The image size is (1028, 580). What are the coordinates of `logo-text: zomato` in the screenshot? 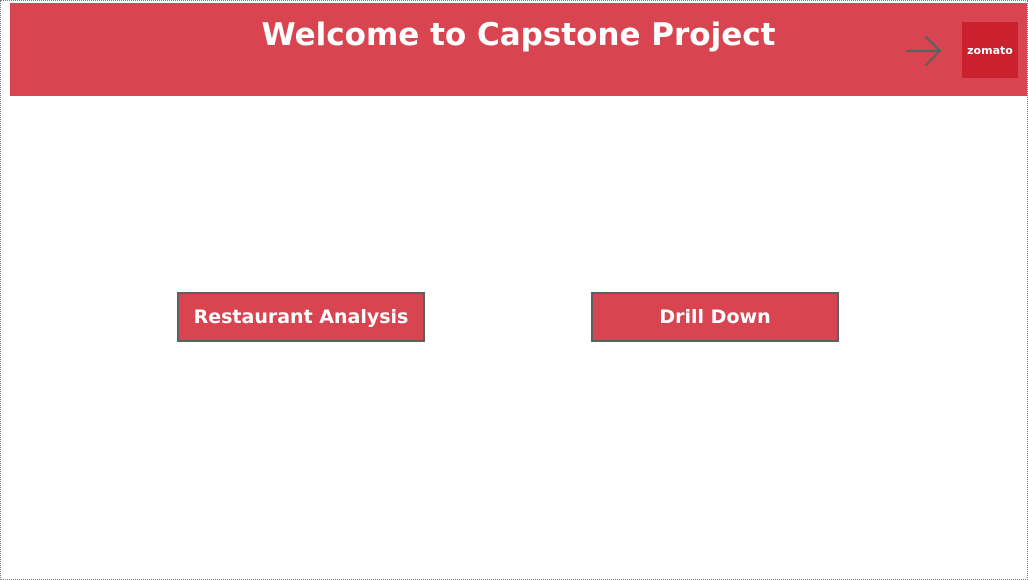 It's located at (990, 50).